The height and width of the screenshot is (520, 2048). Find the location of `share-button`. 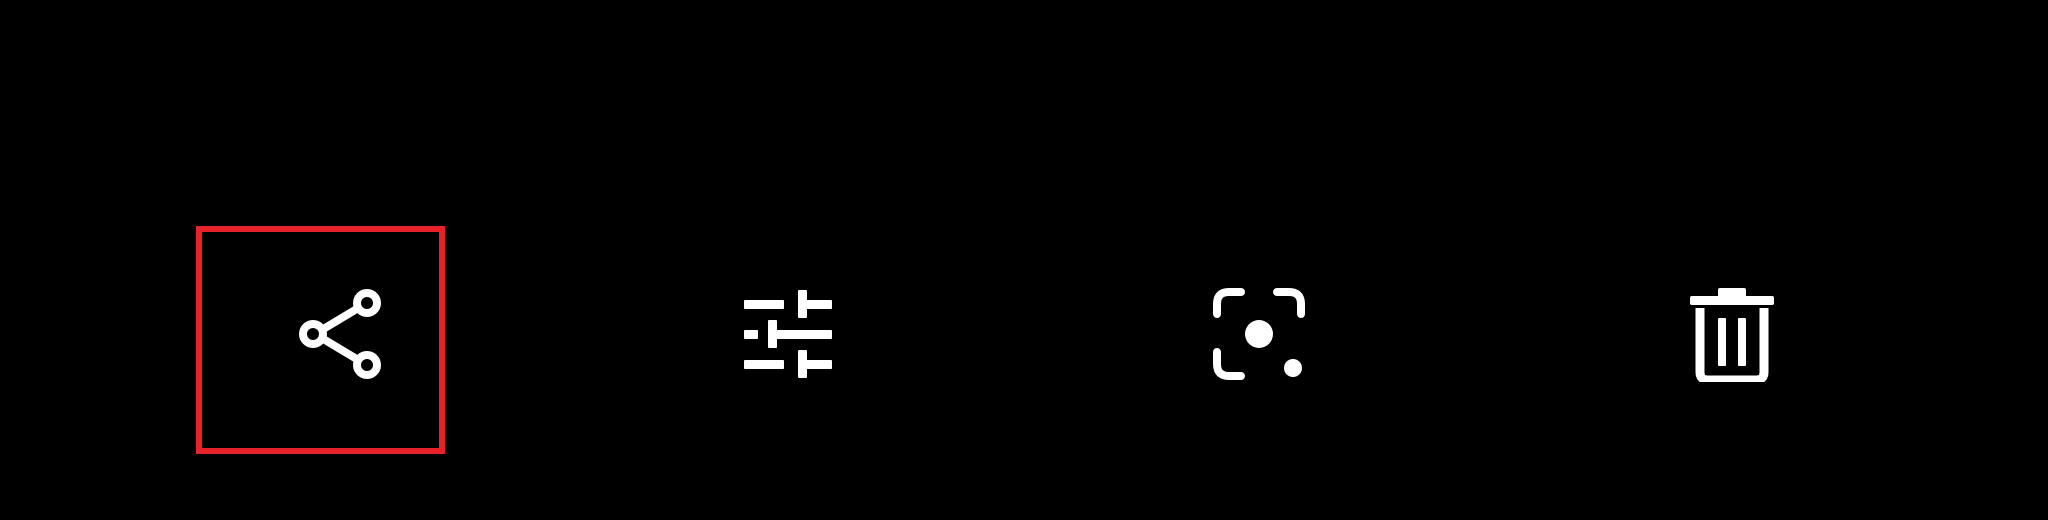

share-button is located at coordinates (341, 334).